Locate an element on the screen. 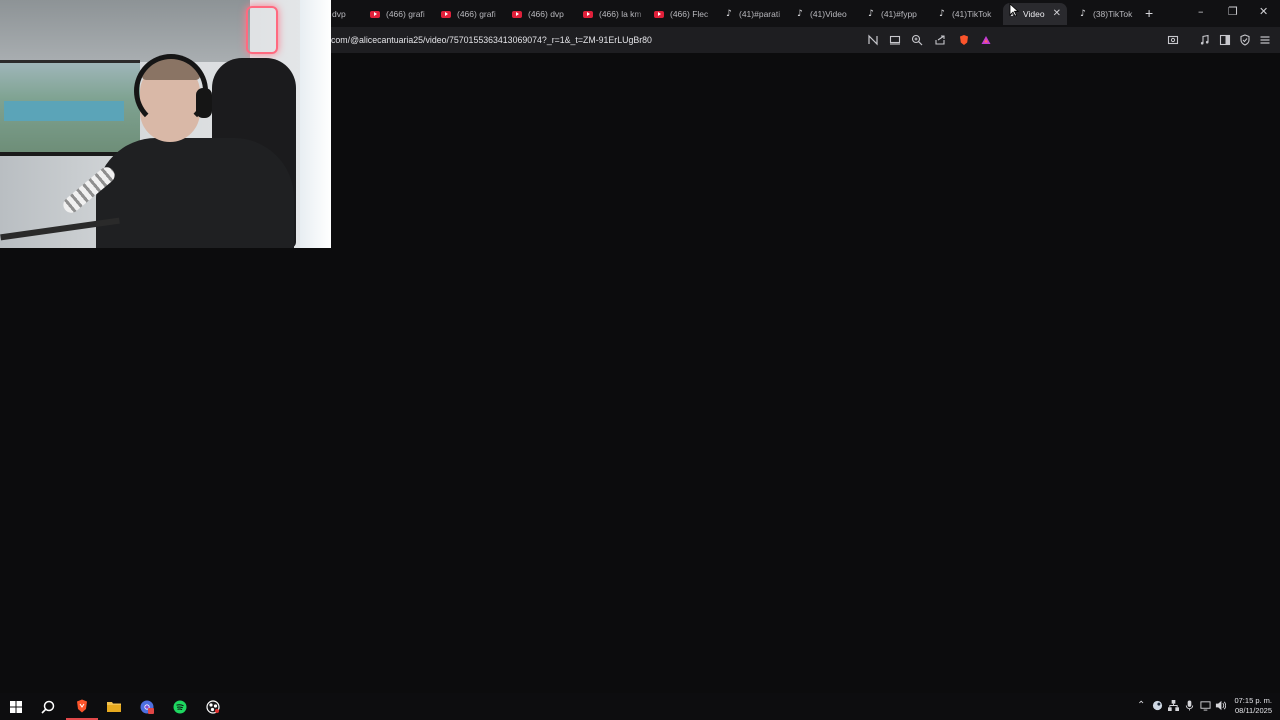  tab-8: ♪ (41)#fypp is located at coordinates (896, 14).